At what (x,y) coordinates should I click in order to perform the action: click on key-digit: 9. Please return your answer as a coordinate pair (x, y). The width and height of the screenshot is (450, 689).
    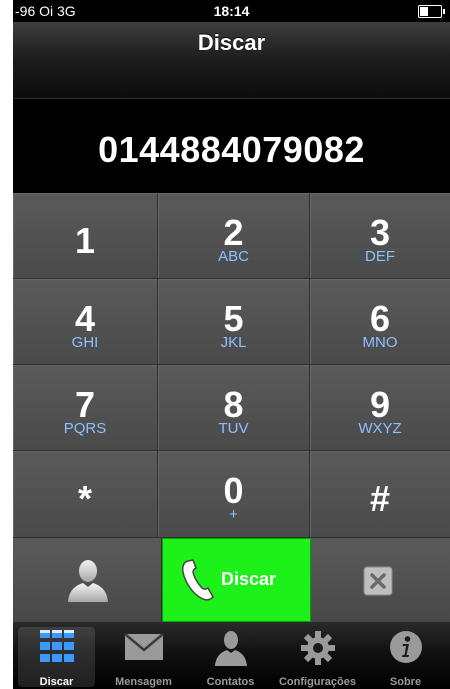
    Looking at the image, I should click on (380, 404).